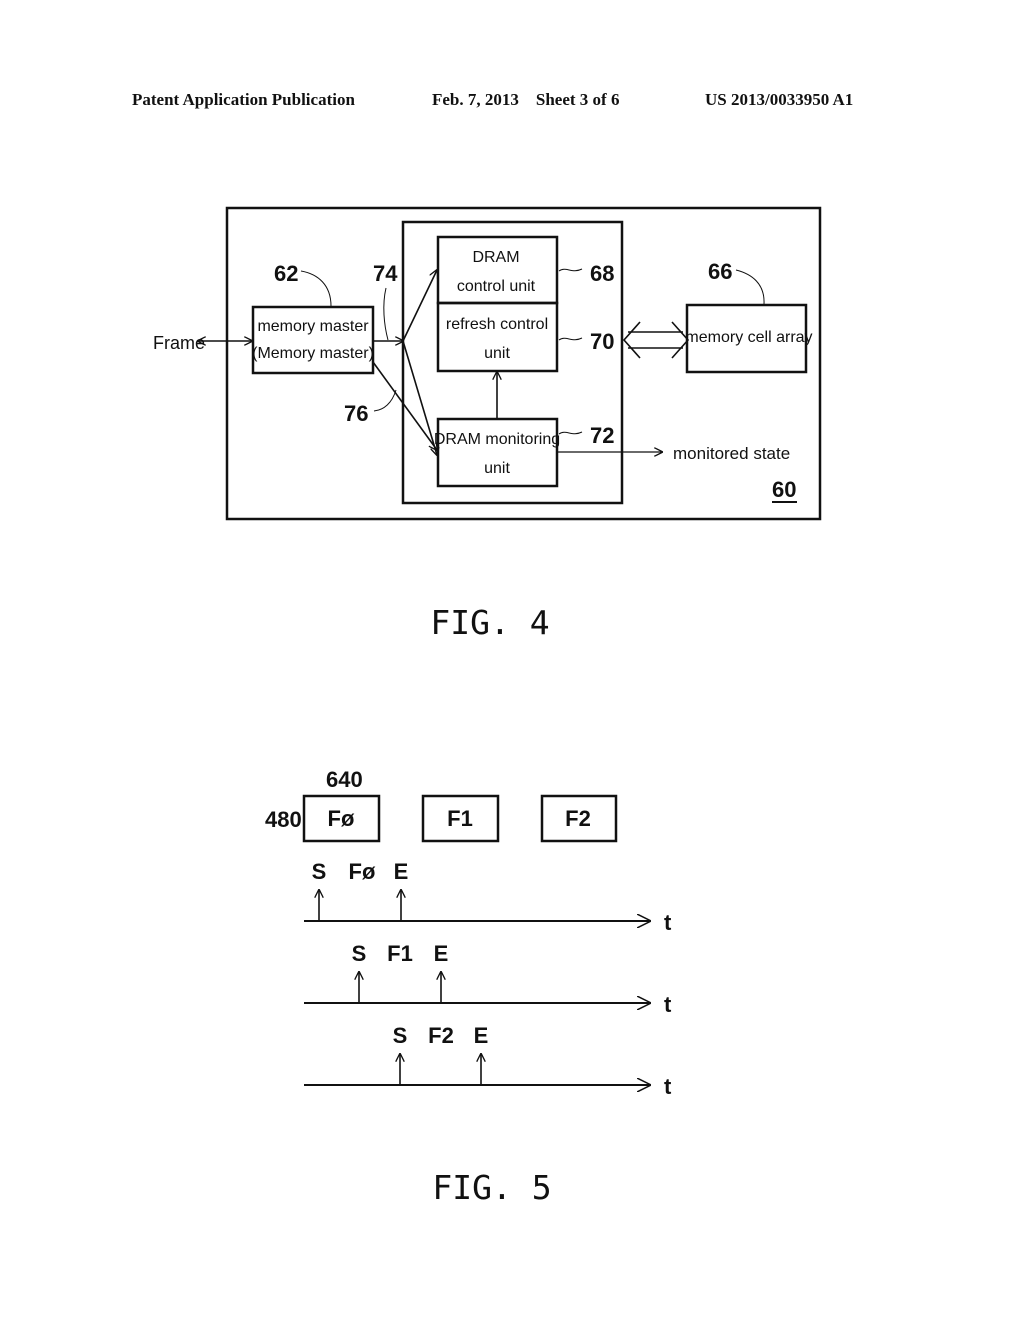  I want to click on timeline-f2: t S F2 E, so click(488, 1061).